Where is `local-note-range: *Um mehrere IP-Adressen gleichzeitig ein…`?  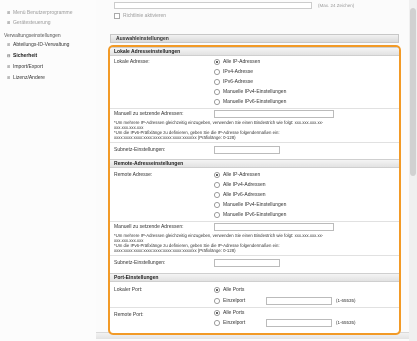
local-note-range: *Um mehrere IP-Adressen gleichzeitig ein… is located at coordinates (219, 122).